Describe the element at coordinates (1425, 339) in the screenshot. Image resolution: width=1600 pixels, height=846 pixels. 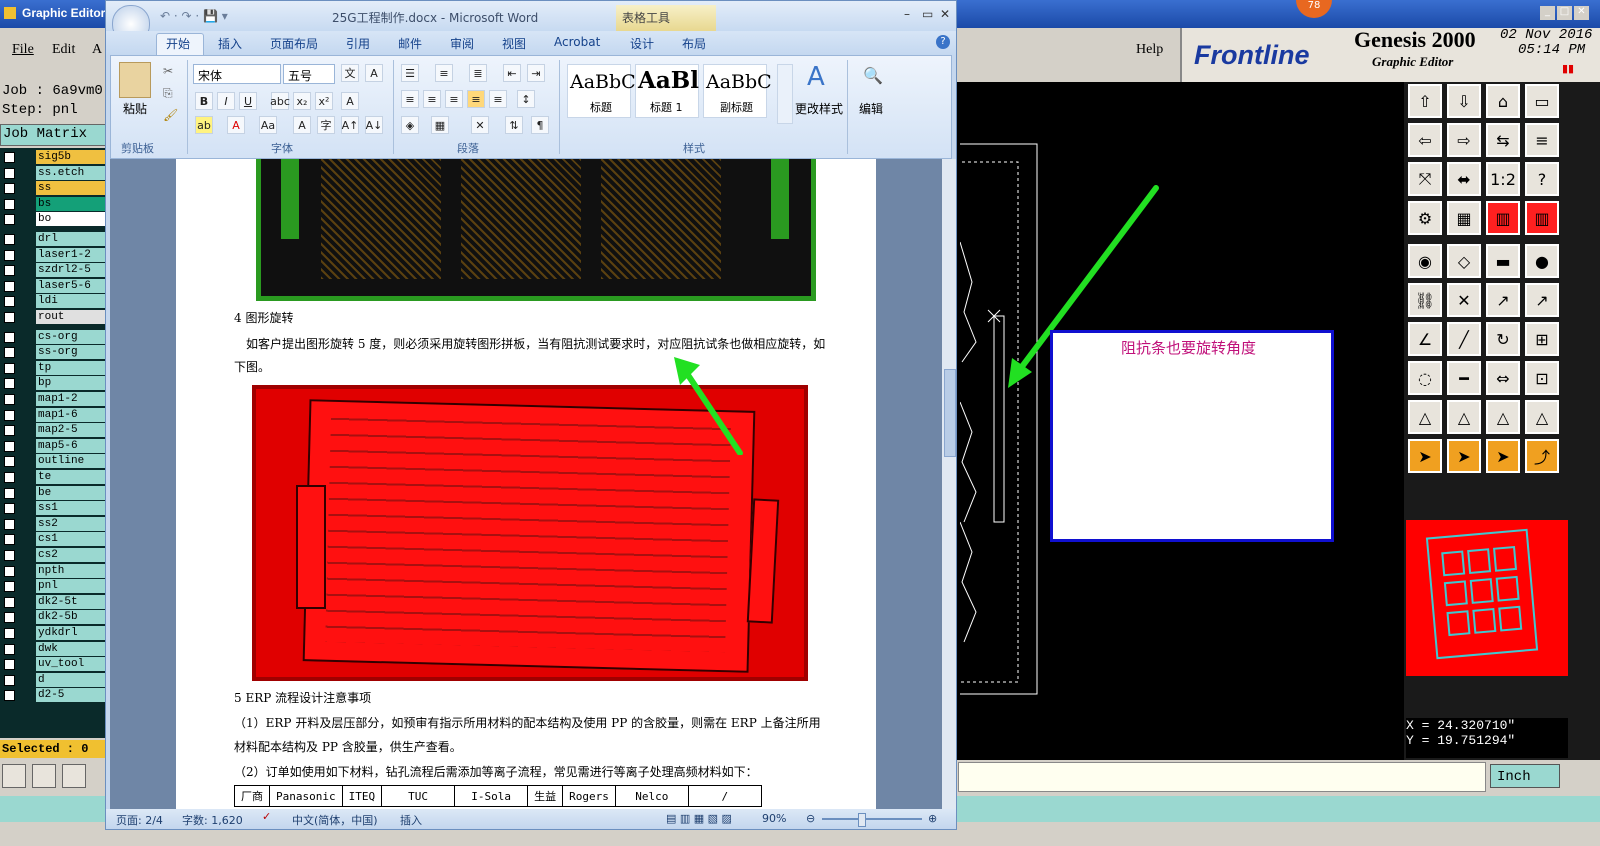
I see `tool-button-icon: ∠` at that location.